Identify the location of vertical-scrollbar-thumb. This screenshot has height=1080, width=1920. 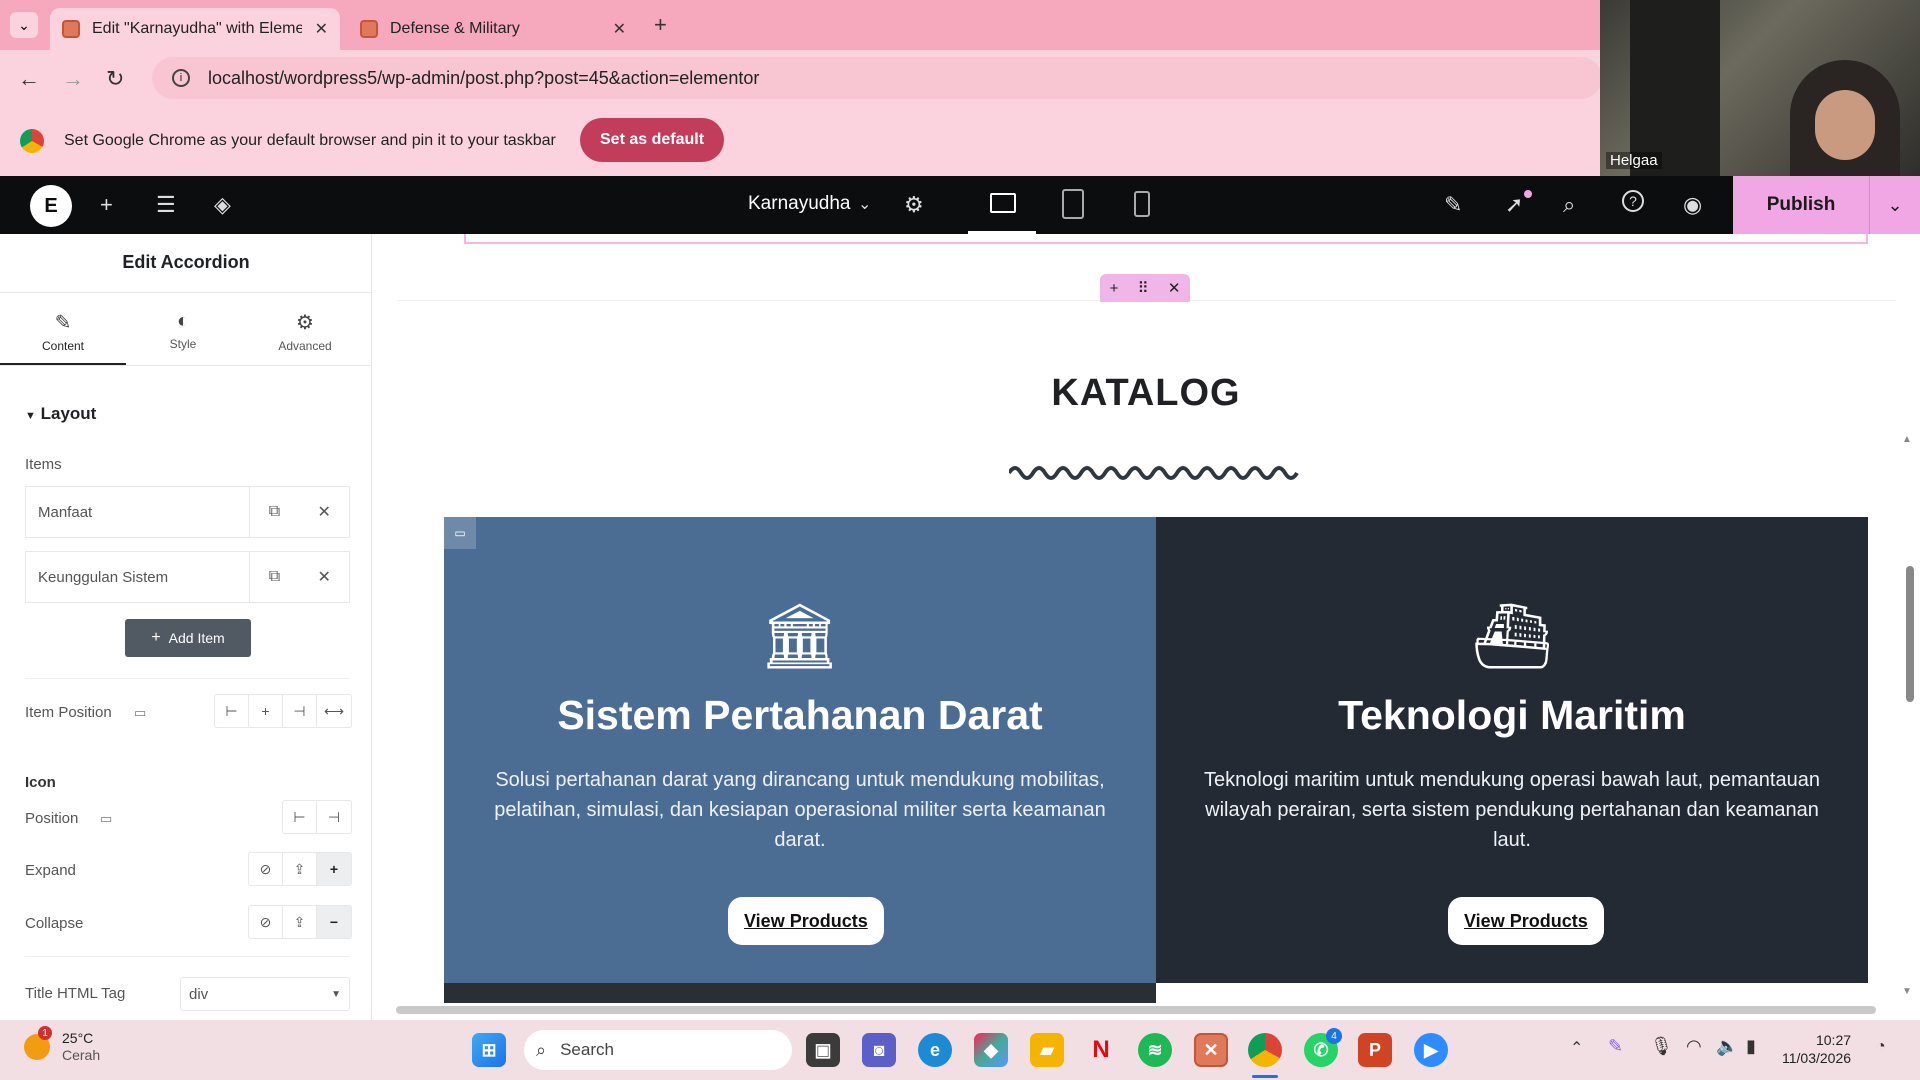
(1910, 634).